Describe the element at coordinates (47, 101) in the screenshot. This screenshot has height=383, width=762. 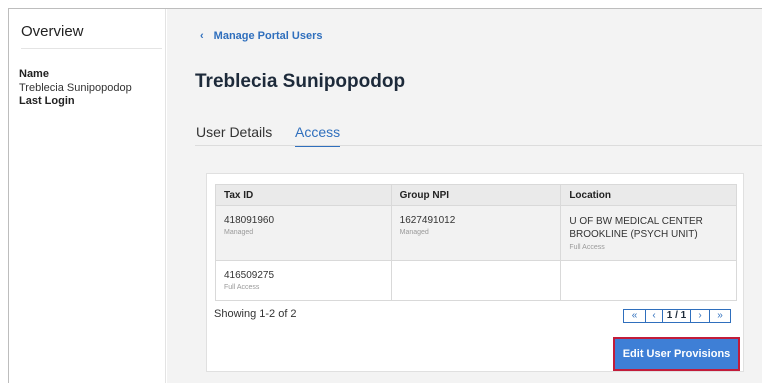
I see `last-login-label: Last Login` at that location.